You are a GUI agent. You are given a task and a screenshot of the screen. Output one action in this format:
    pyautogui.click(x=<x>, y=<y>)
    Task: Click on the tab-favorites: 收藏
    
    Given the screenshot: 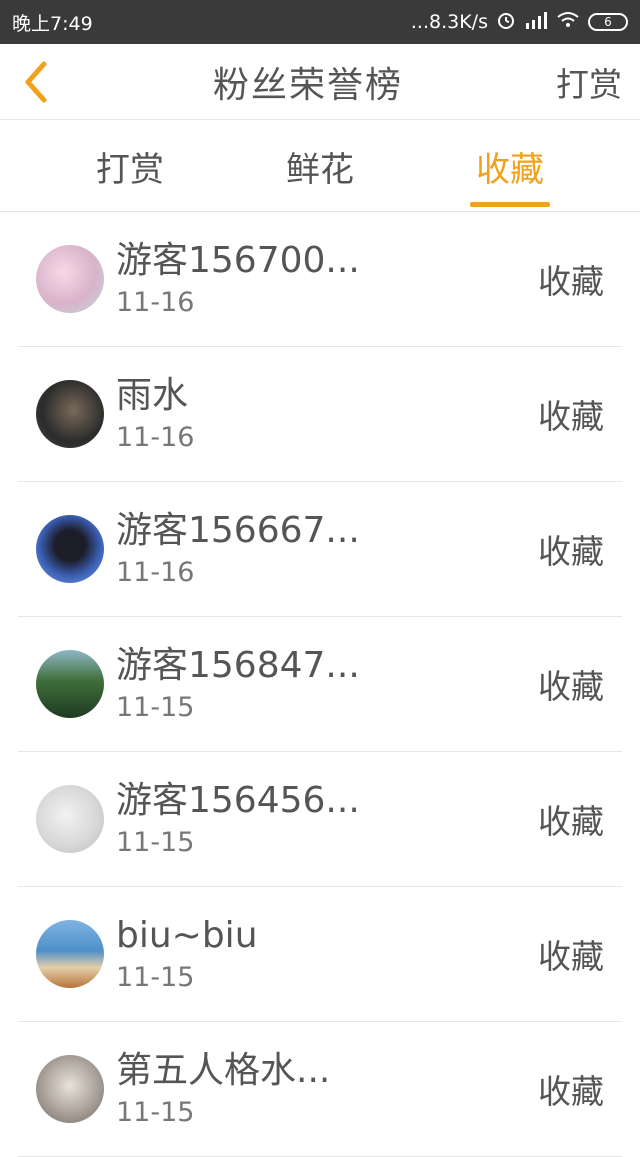 What is the action you would take?
    pyautogui.click(x=510, y=166)
    